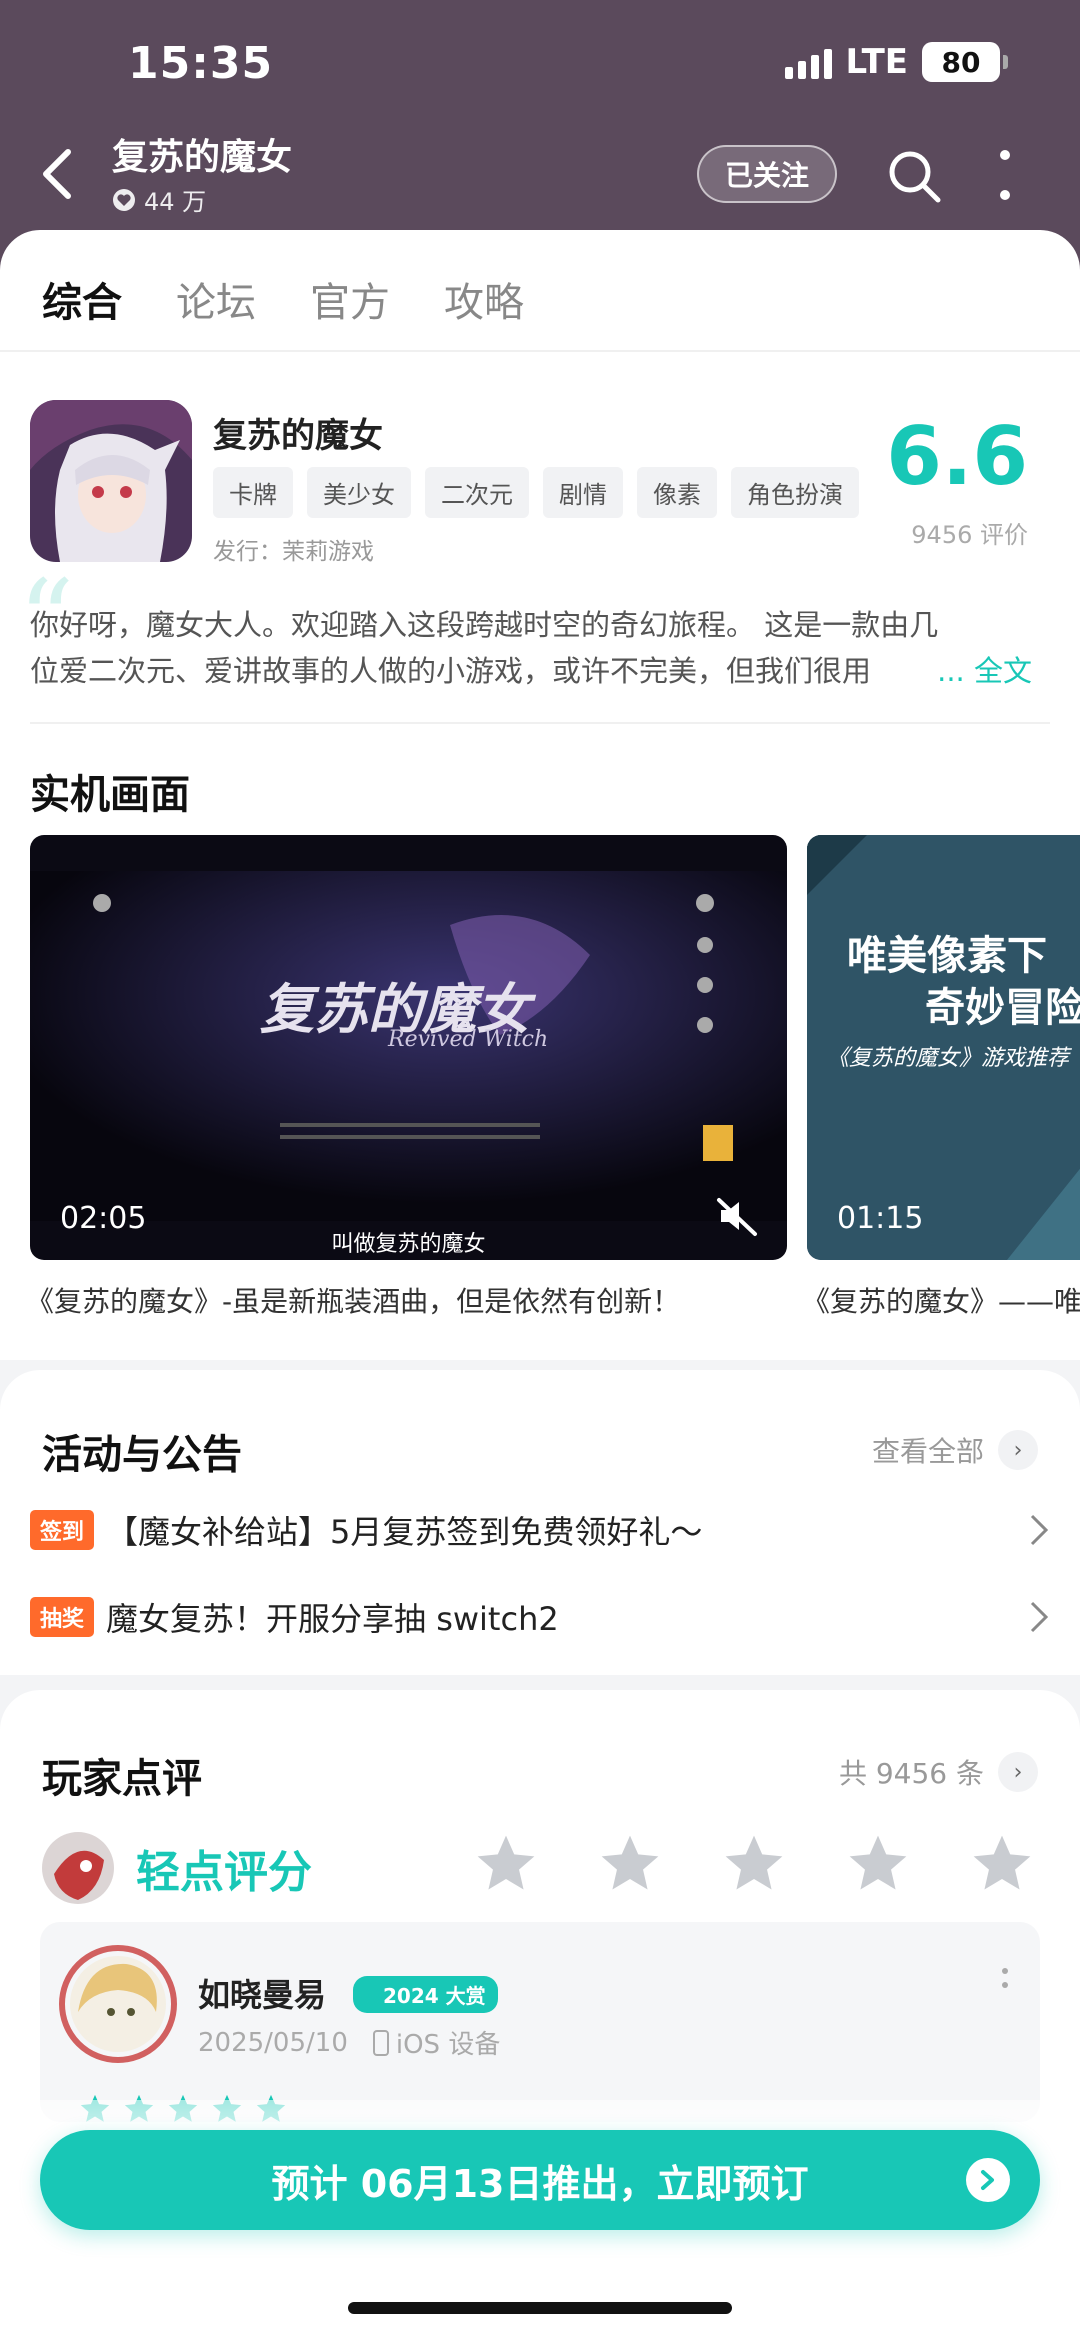  I want to click on signal-icon, so click(808, 62).